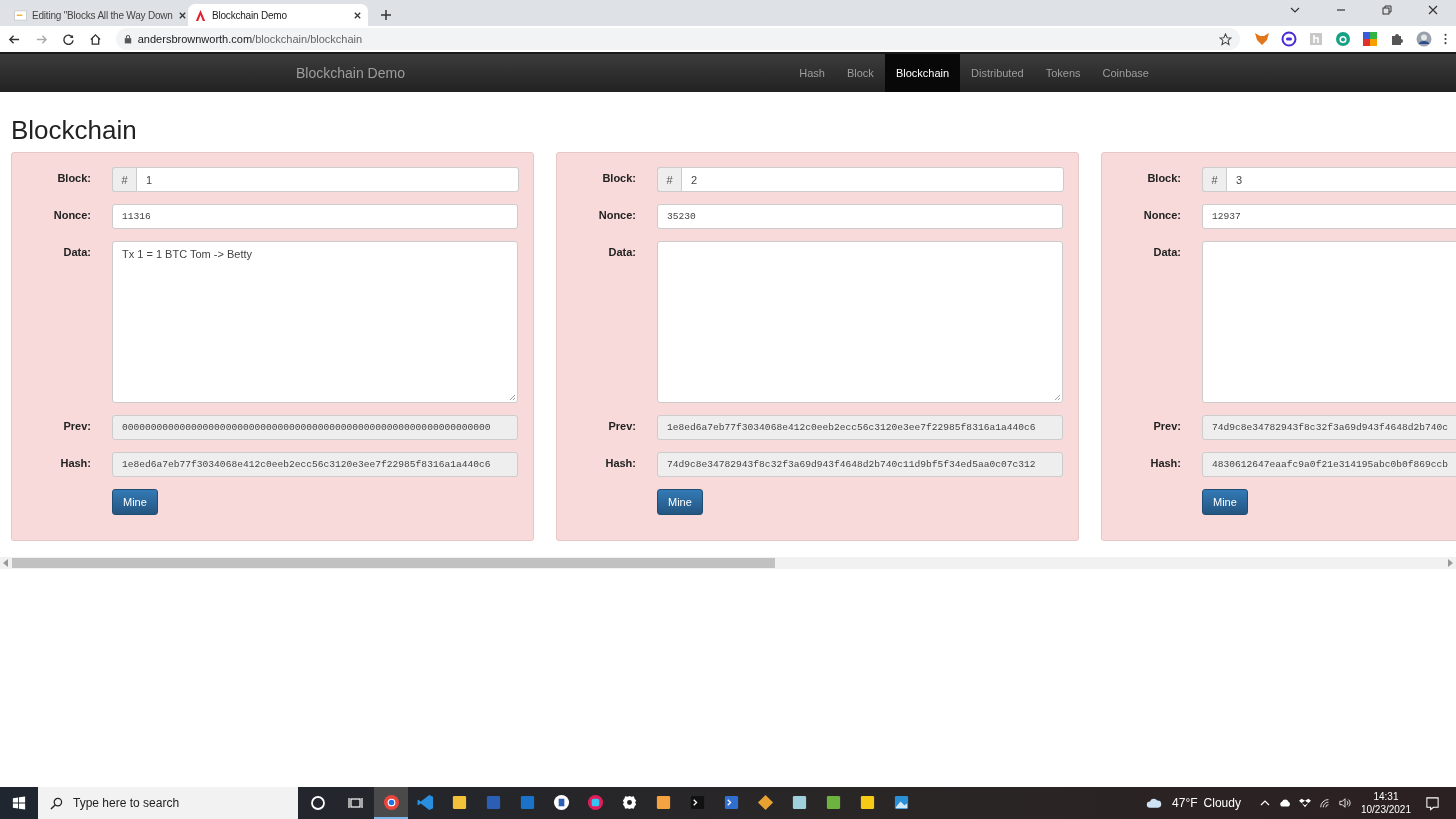 This screenshot has height=819, width=1456. Describe the element at coordinates (1284, 803) in the screenshot. I see `cloud-icon` at that location.